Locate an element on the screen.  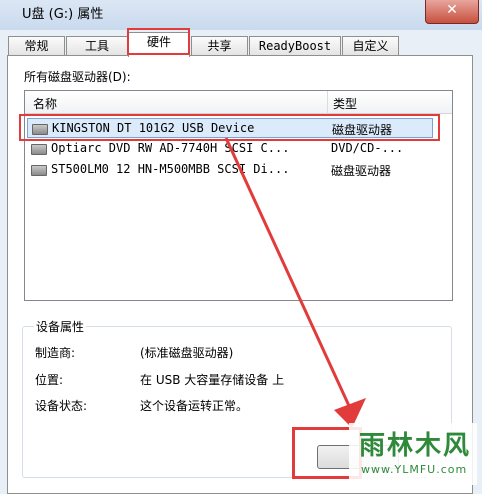
watermark-url: www.YLMFU.com is located at coordinates (414, 469).